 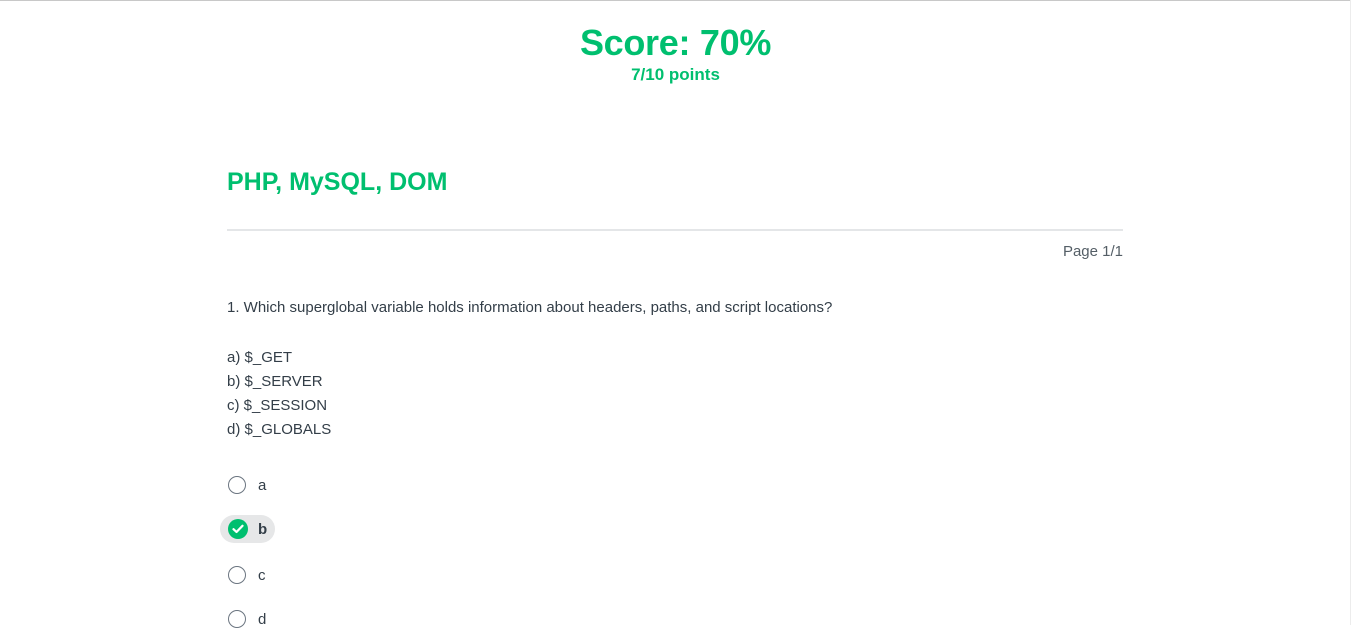 I want to click on page-indicator: Page 1/1, so click(x=1092, y=251).